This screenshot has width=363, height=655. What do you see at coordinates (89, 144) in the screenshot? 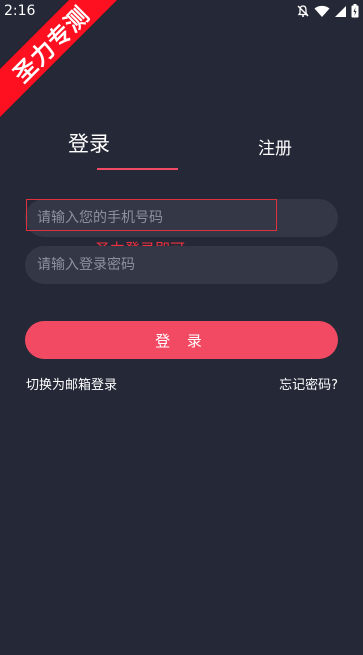
I see `tab-login-label: 登录` at bounding box center [89, 144].